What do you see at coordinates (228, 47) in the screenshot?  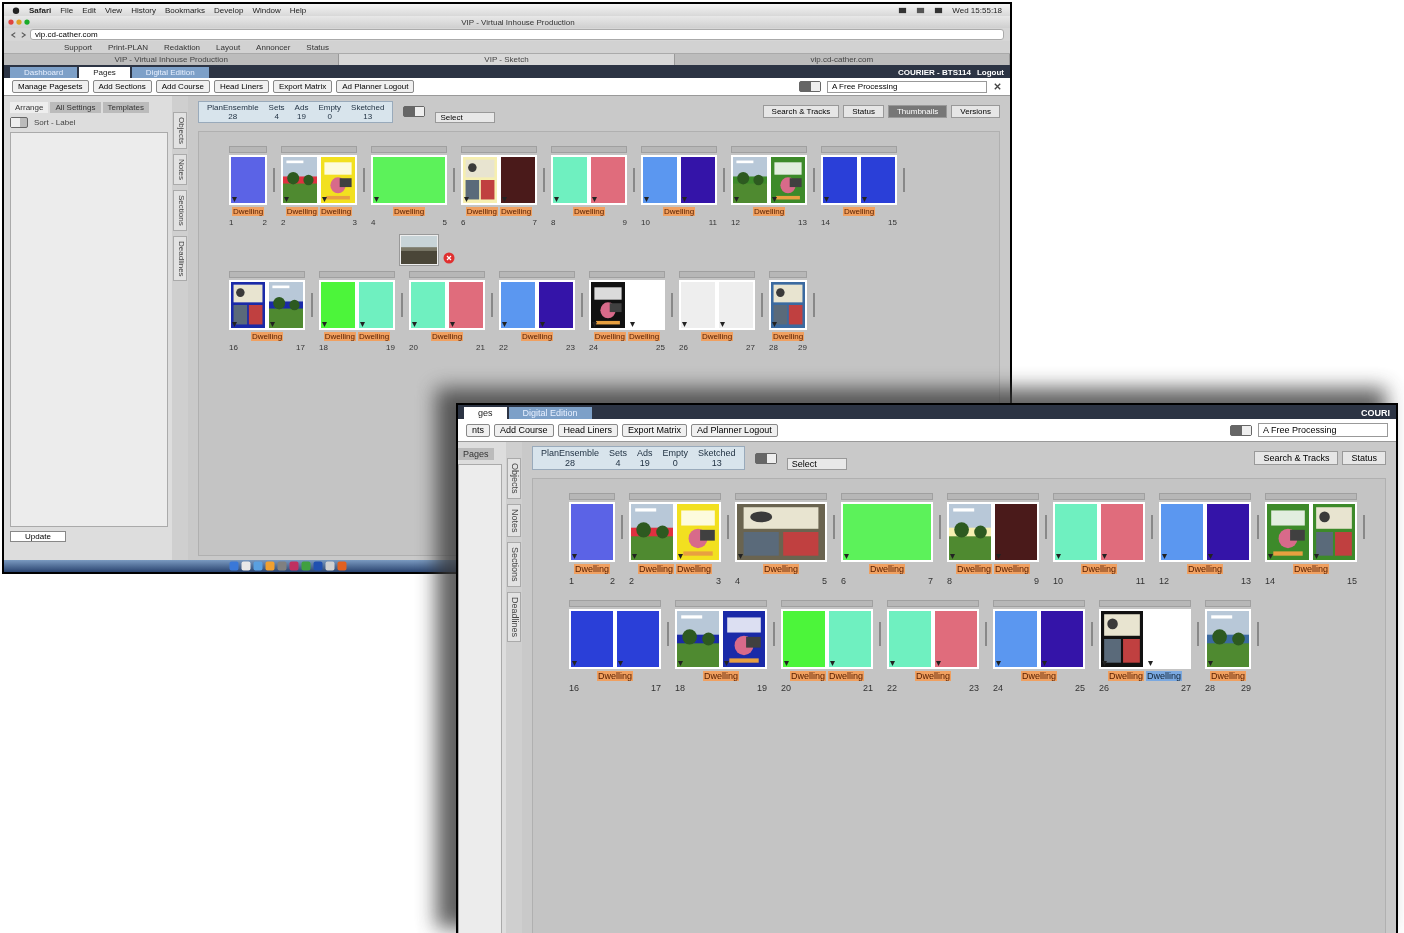 I see `bookmark-link: Layout` at bounding box center [228, 47].